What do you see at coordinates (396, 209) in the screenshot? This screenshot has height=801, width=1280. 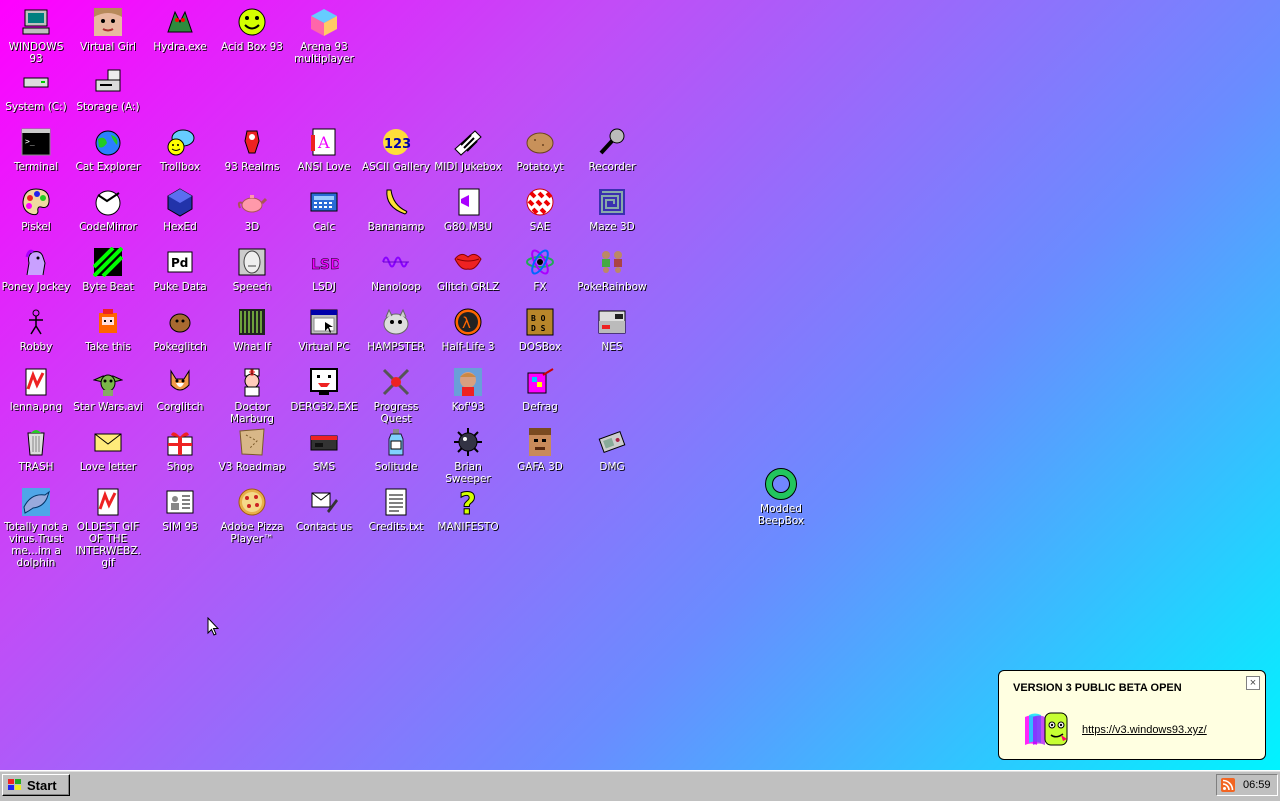 I see `desktop-icon-bananamp: Bananamp` at bounding box center [396, 209].